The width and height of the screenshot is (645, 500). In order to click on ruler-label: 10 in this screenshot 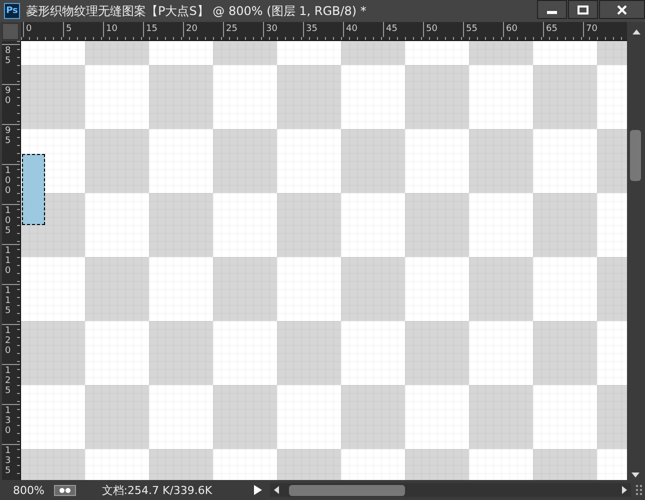, I will do `click(123, 29)`.